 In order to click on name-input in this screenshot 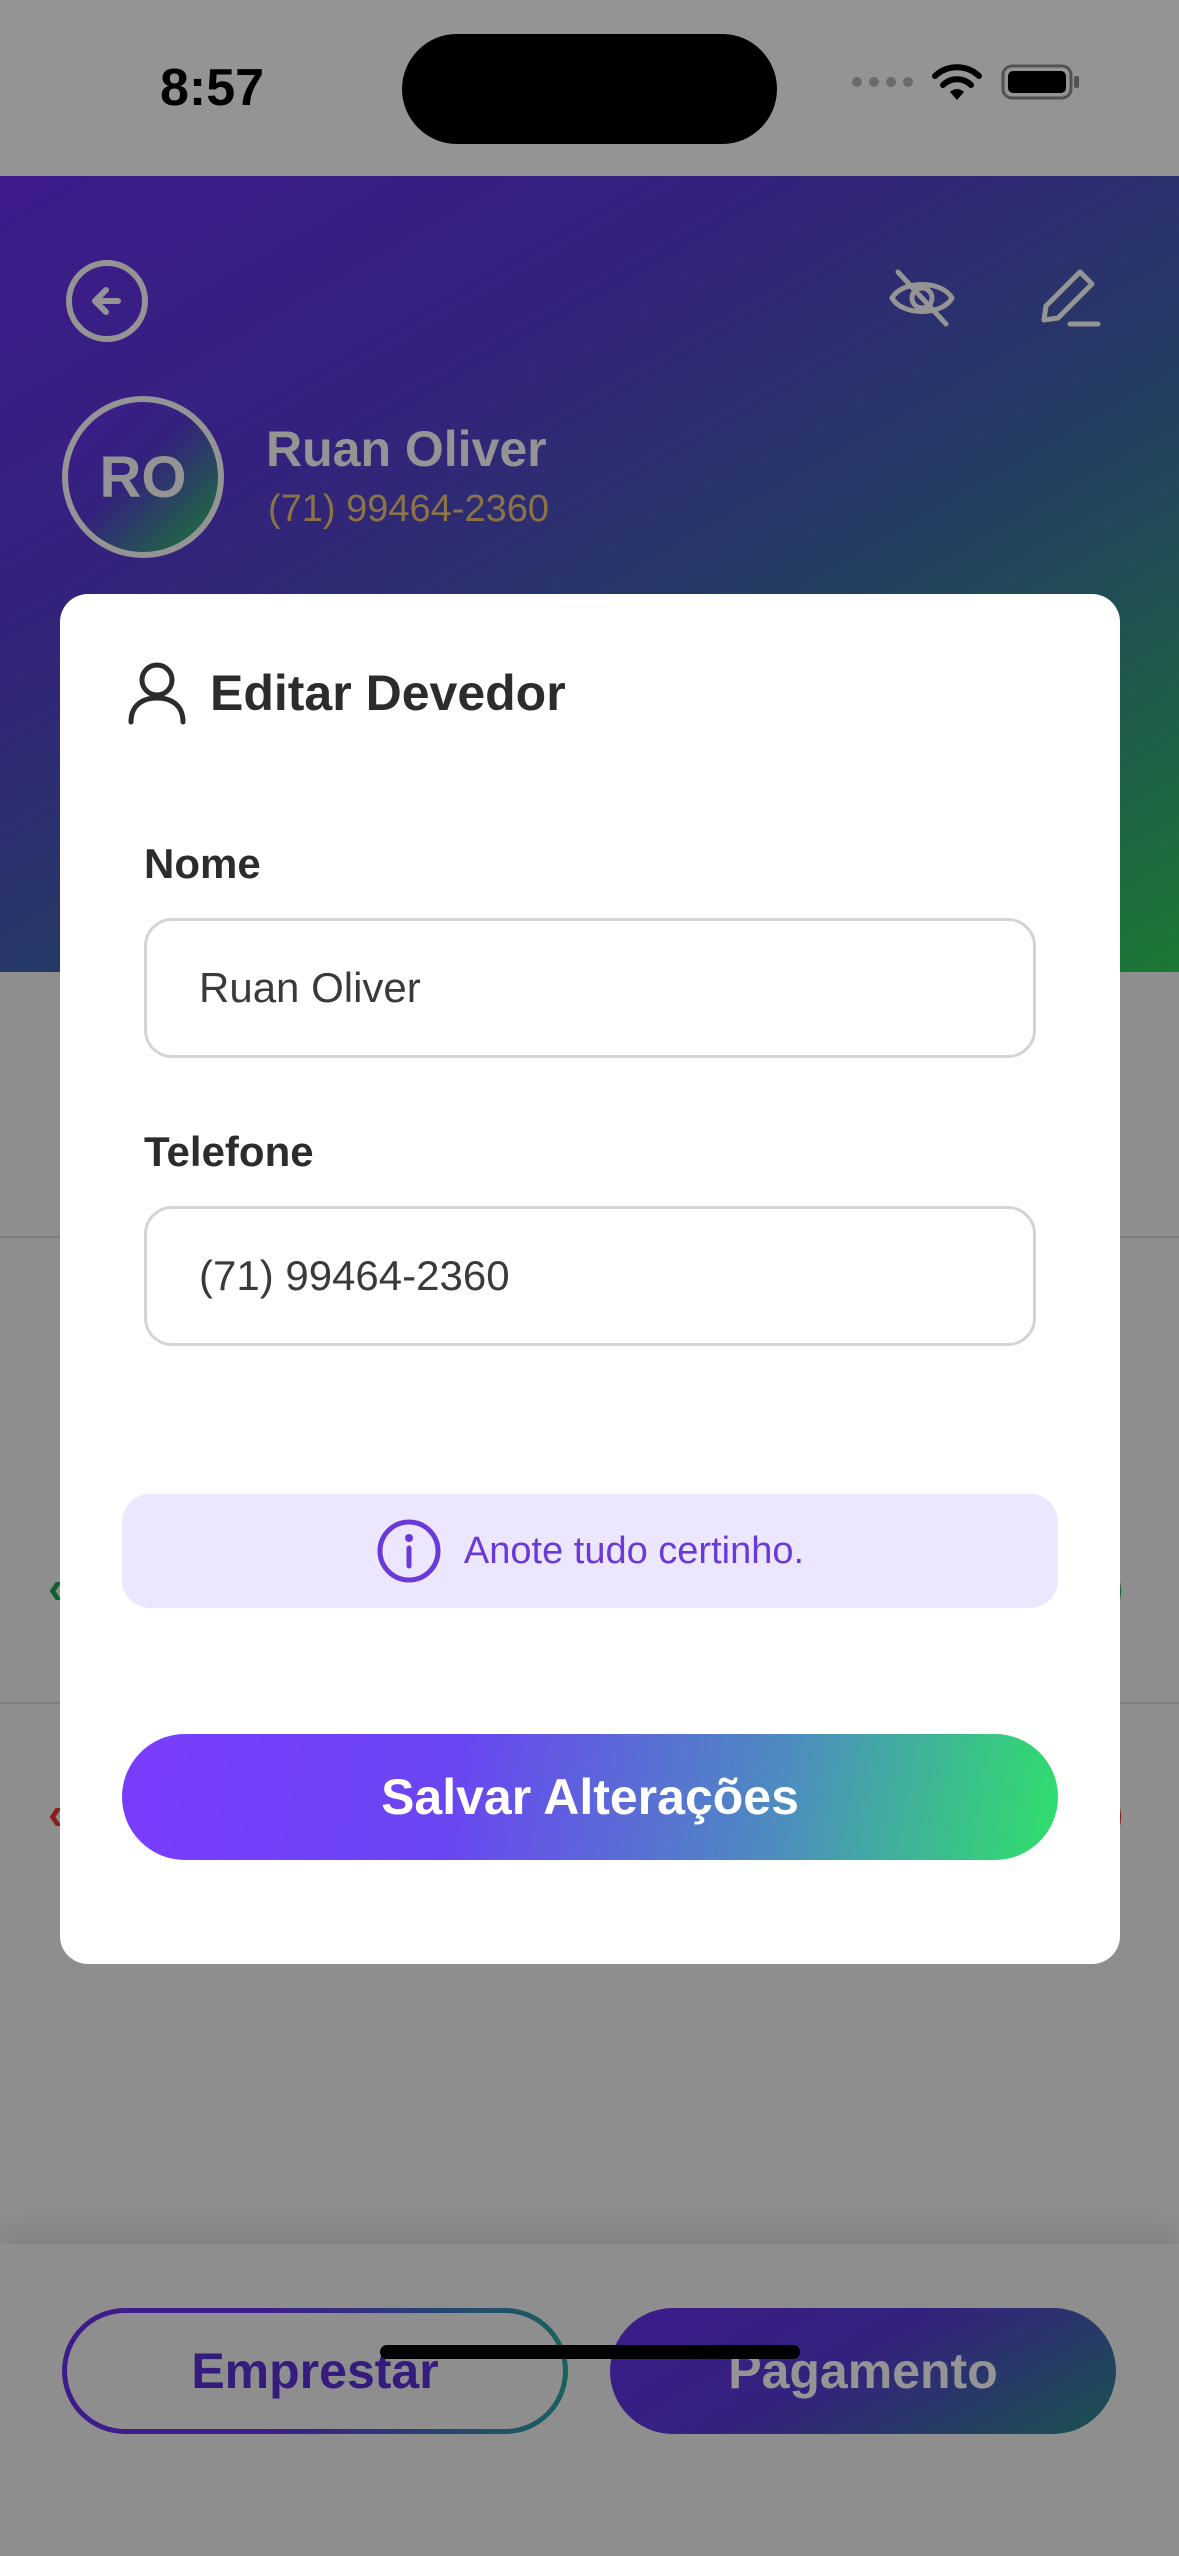, I will do `click(590, 988)`.